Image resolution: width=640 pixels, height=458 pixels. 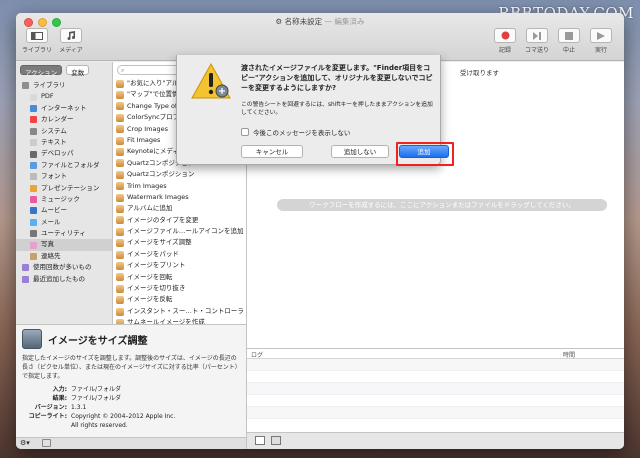 I want to click on sidebar-item-label: プレゼンテーション, so click(x=70, y=187).